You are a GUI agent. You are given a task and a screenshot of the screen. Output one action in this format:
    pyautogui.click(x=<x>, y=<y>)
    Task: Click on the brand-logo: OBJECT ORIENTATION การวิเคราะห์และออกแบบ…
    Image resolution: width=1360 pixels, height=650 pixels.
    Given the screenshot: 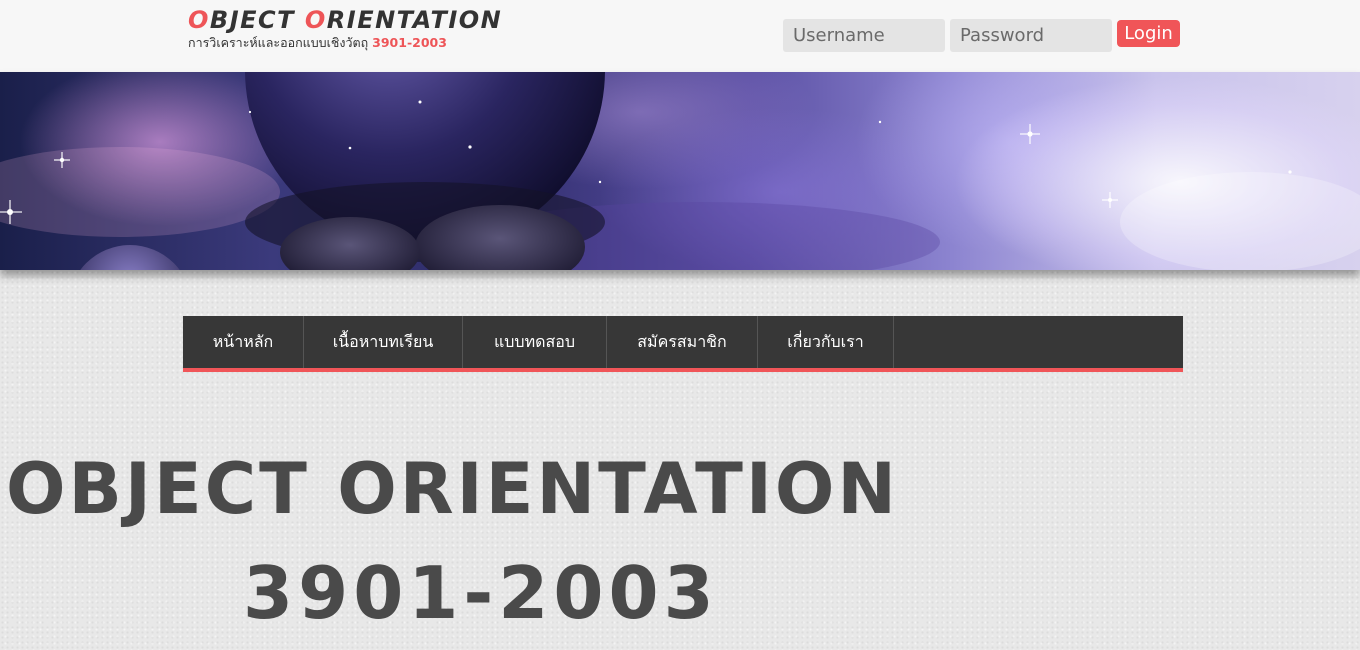 What is the action you would take?
    pyautogui.click(x=345, y=29)
    